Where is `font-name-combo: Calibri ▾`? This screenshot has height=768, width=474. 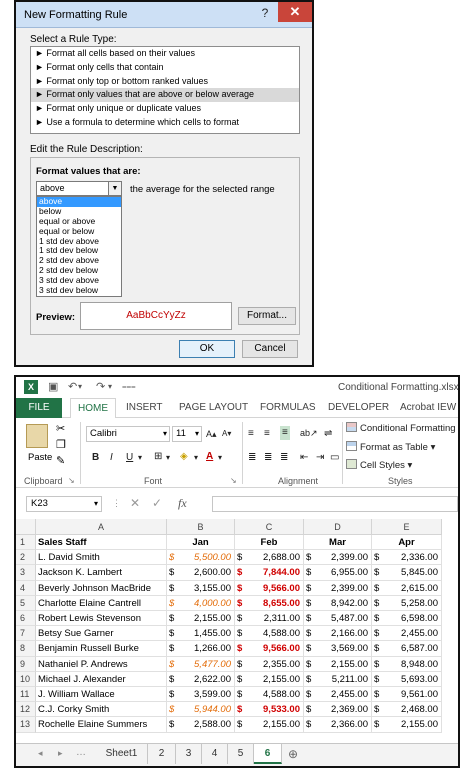
font-name-combo: Calibri ▾ is located at coordinates (128, 434).